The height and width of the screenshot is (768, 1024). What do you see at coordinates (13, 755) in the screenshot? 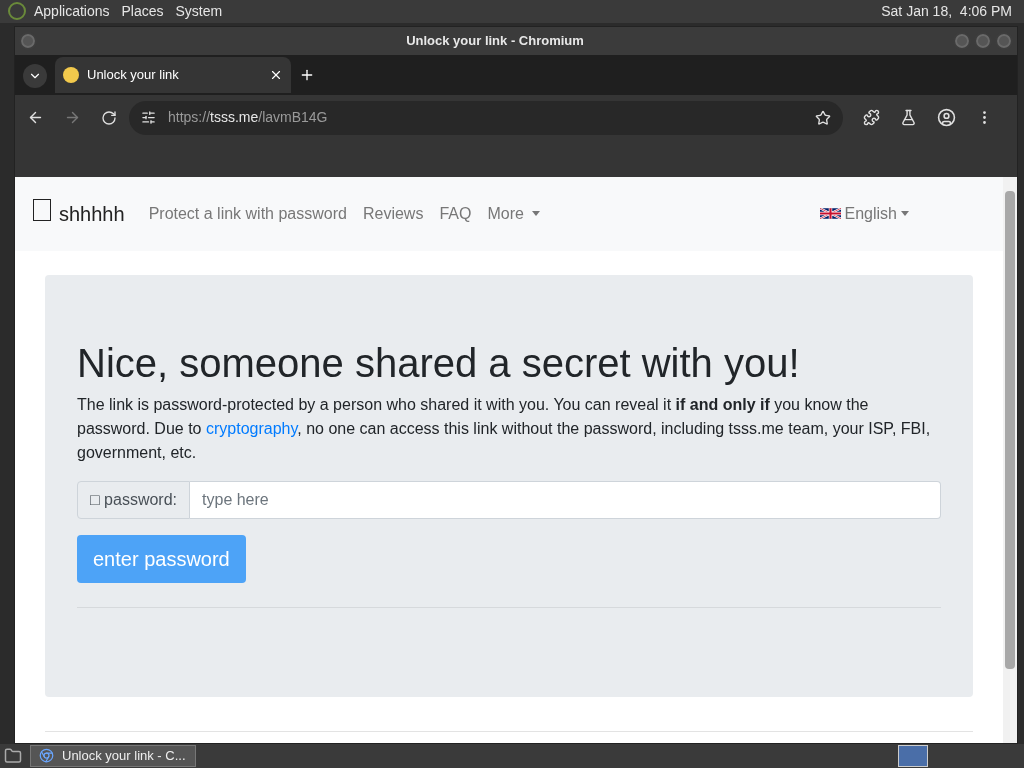
I see `show-desktop-icon` at bounding box center [13, 755].